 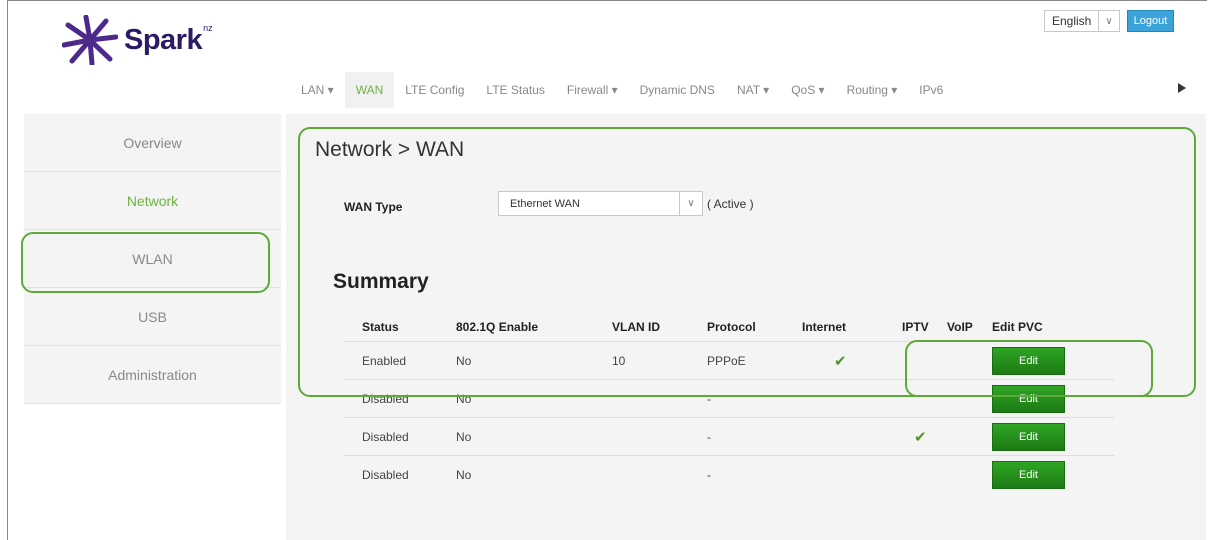 What do you see at coordinates (152, 317) in the screenshot?
I see `sidebar-item-usb: USB` at bounding box center [152, 317].